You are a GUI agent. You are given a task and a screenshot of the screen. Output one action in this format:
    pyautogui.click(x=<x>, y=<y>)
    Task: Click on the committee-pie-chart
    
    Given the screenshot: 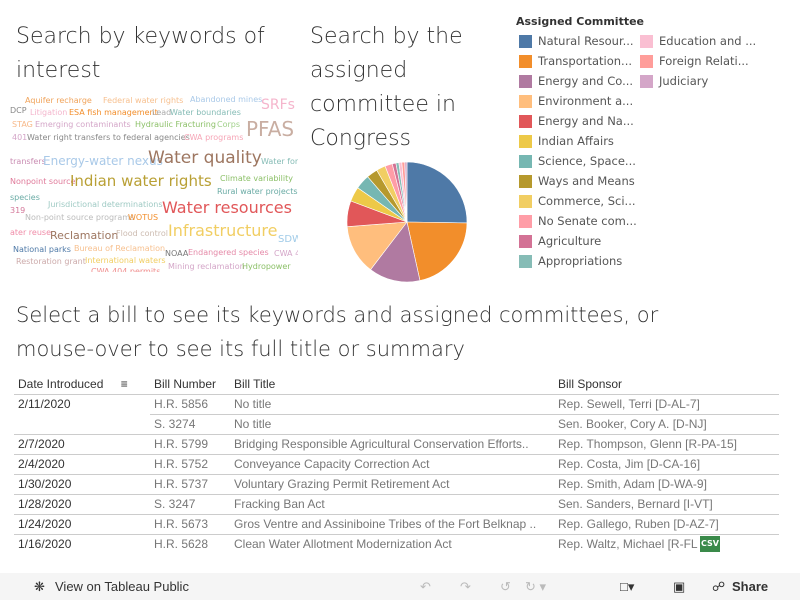 What is the action you would take?
    pyautogui.click(x=407, y=222)
    